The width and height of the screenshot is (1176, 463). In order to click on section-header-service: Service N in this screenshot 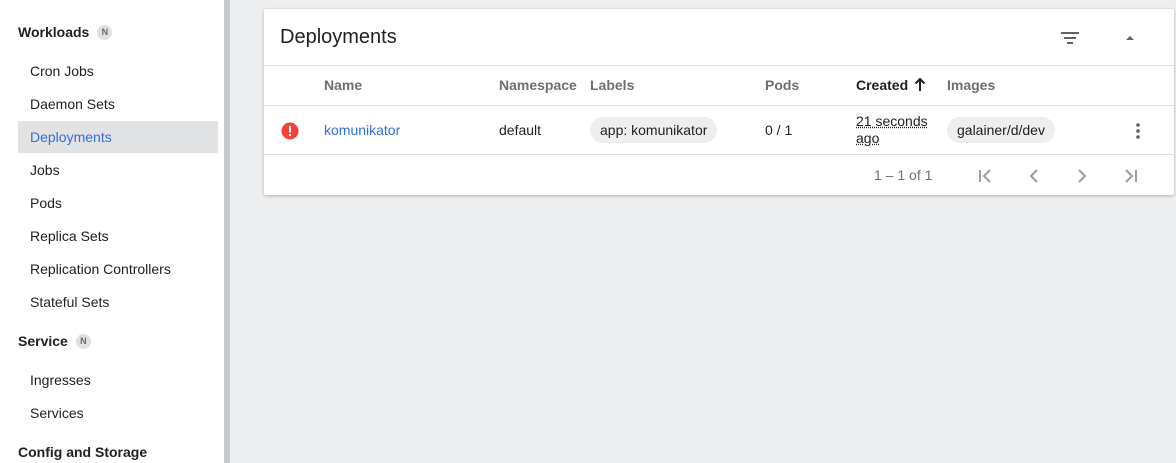, I will do `click(54, 341)`.